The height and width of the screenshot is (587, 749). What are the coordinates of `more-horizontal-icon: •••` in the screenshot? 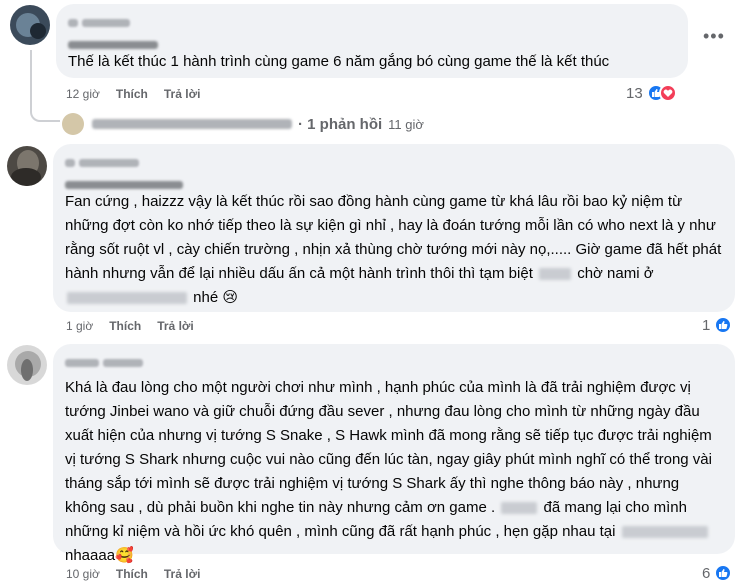 It's located at (714, 36).